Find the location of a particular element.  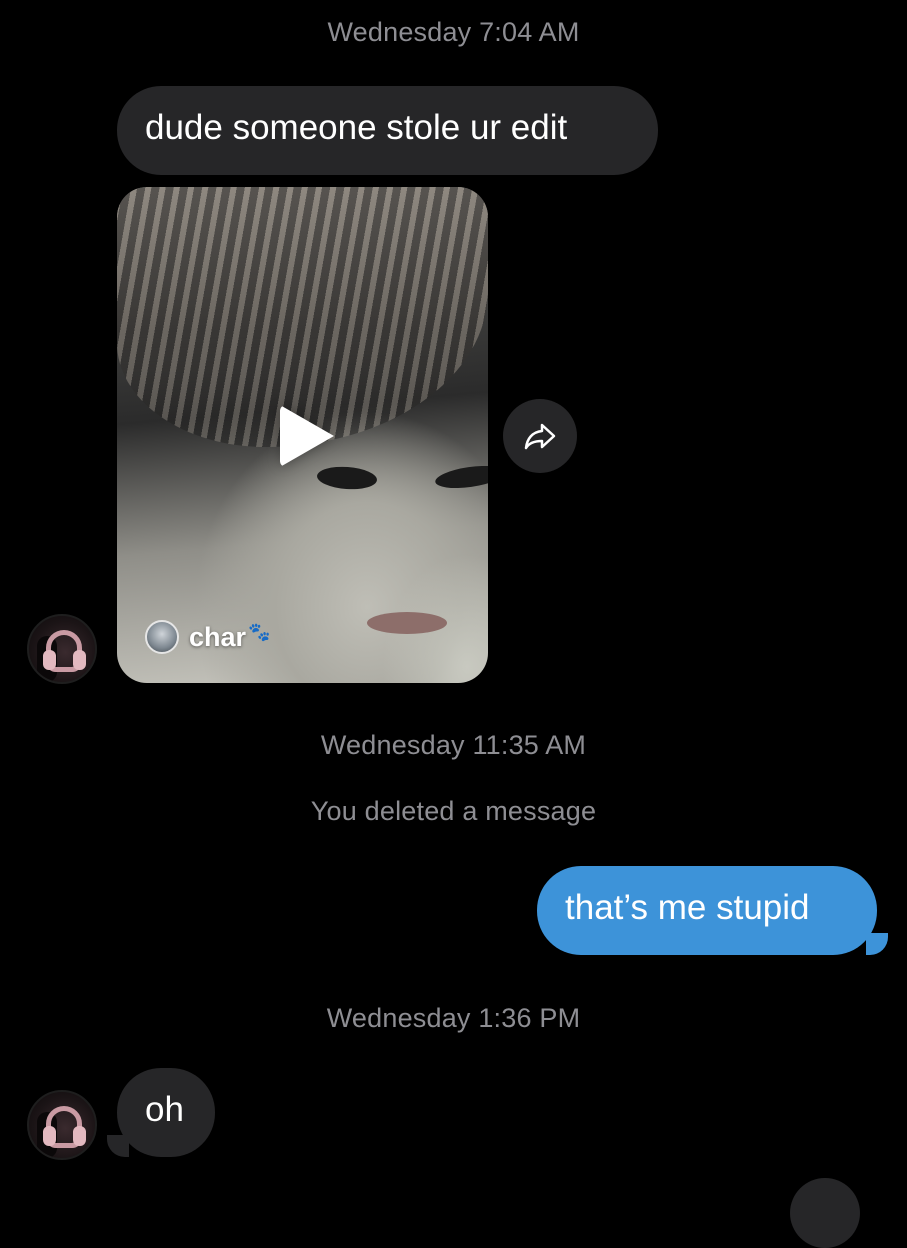

creator-avatar is located at coordinates (162, 637).